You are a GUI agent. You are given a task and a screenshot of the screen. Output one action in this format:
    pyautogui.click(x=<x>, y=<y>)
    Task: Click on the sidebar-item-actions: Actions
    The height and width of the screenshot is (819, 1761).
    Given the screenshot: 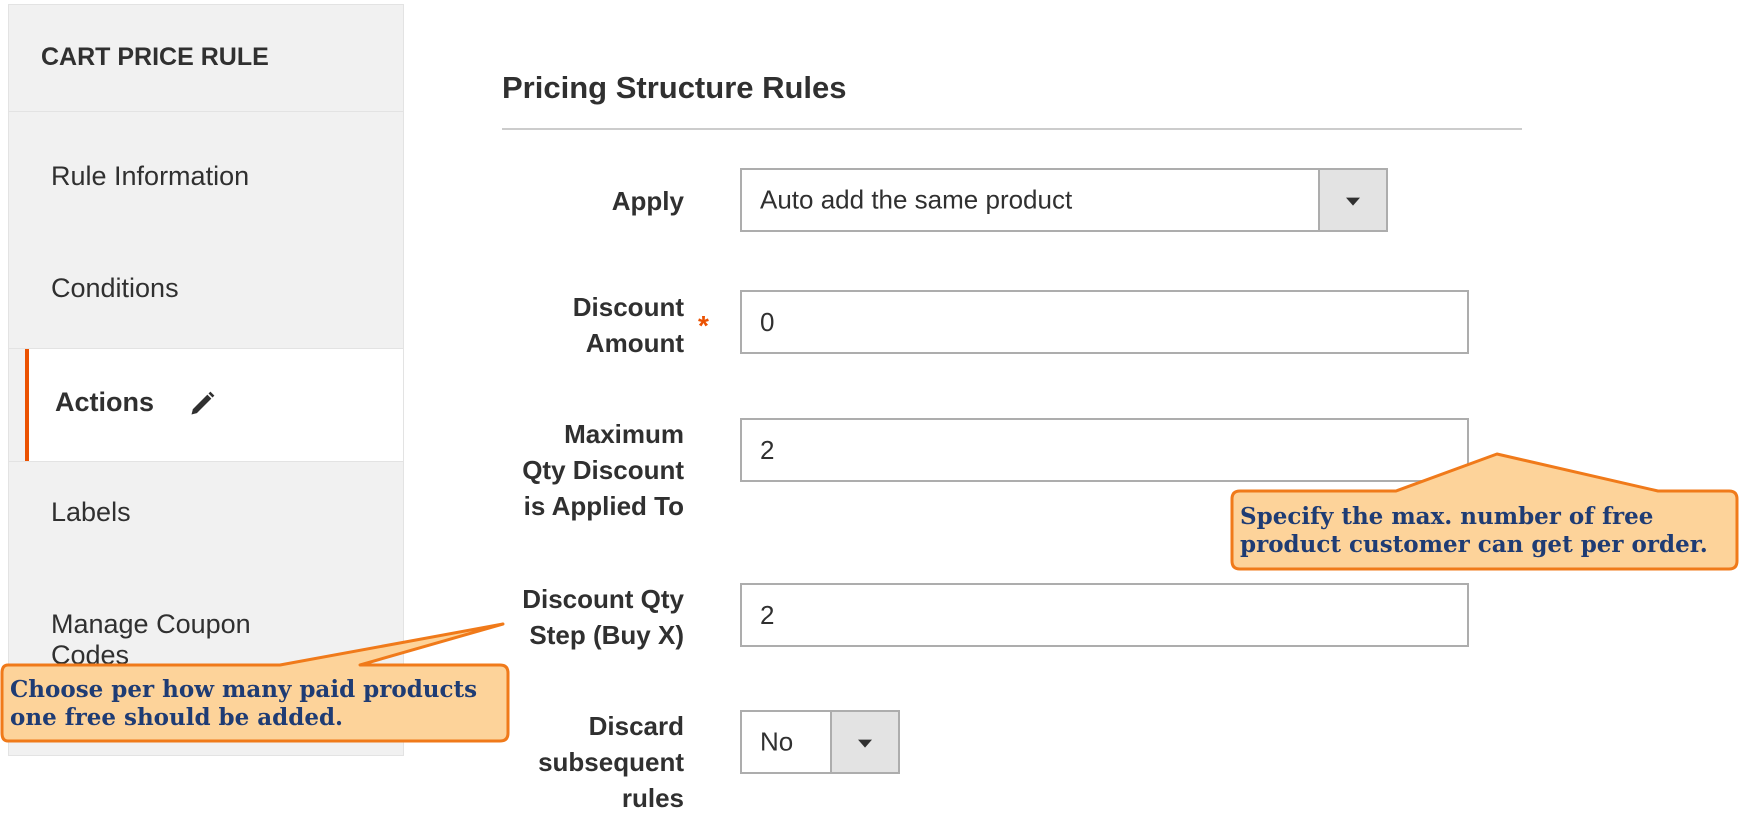 What is the action you would take?
    pyautogui.click(x=214, y=405)
    